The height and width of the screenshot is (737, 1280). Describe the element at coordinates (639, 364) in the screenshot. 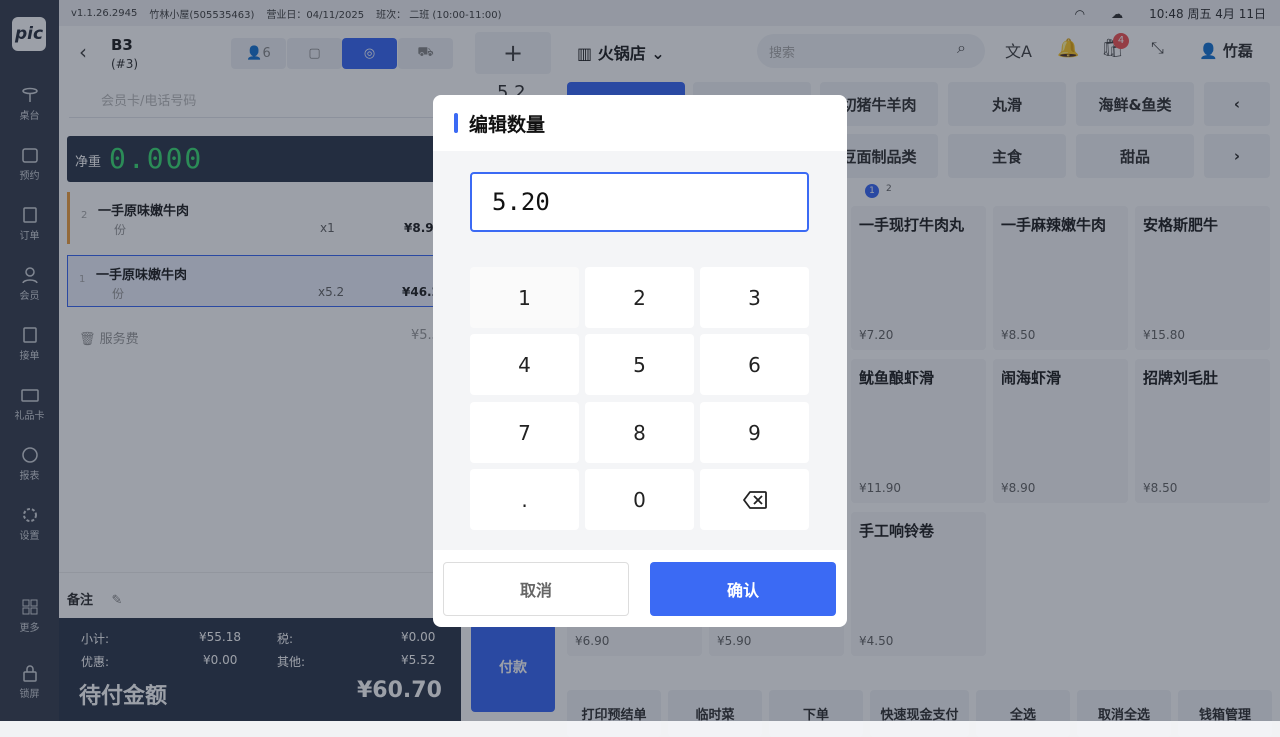

I see `key-5: 5` at that location.